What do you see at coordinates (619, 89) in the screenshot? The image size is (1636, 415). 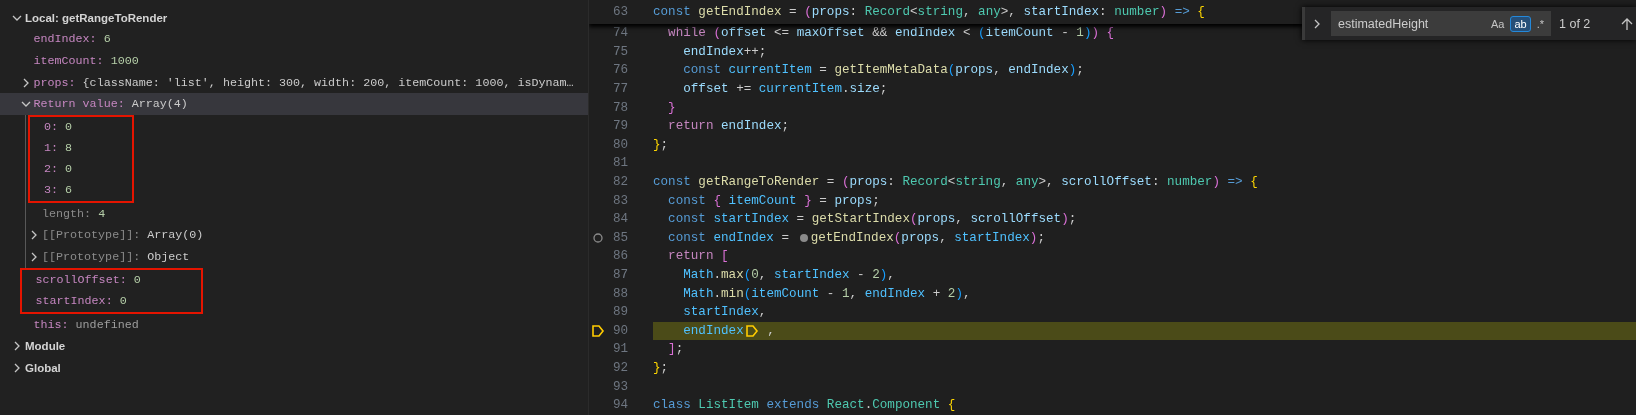 I see `line-number: 77` at bounding box center [619, 89].